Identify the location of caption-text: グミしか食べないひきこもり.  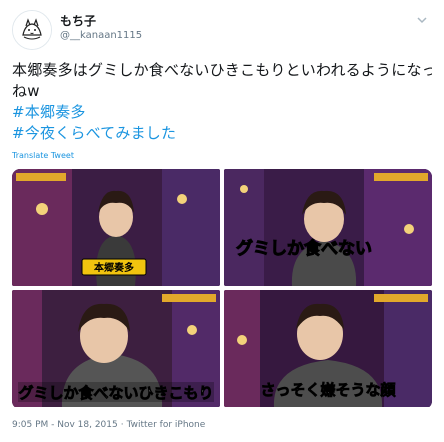
(115, 393).